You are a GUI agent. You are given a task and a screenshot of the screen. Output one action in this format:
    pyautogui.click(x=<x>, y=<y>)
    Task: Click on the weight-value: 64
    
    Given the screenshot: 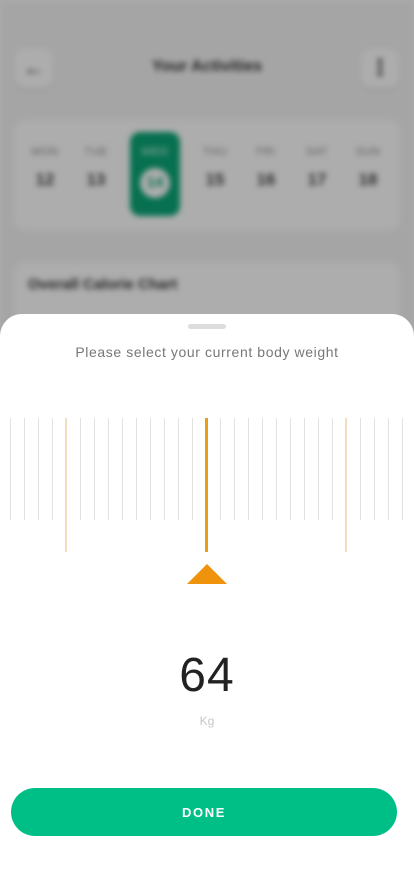 What is the action you would take?
    pyautogui.click(x=207, y=675)
    